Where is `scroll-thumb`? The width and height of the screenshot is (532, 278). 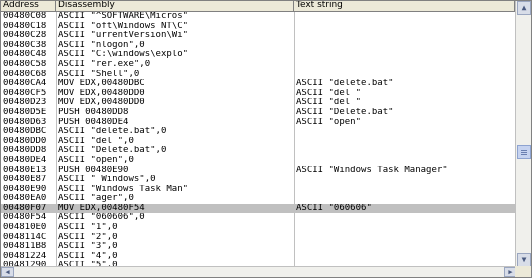 scroll-thumb is located at coordinates (524, 152).